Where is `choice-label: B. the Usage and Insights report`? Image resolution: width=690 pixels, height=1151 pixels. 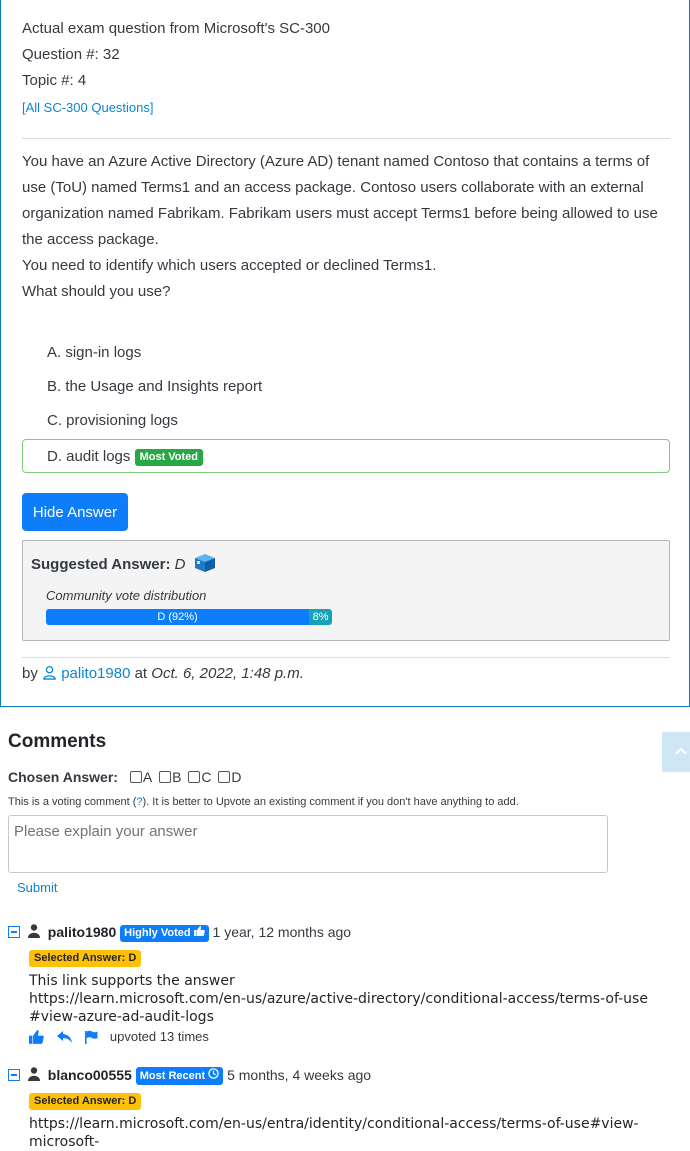
choice-label: B. the Usage and Insights report is located at coordinates (155, 386).